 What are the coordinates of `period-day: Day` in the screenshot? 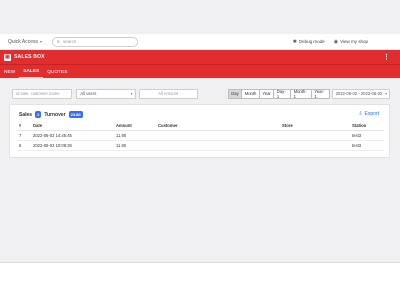 It's located at (235, 93).